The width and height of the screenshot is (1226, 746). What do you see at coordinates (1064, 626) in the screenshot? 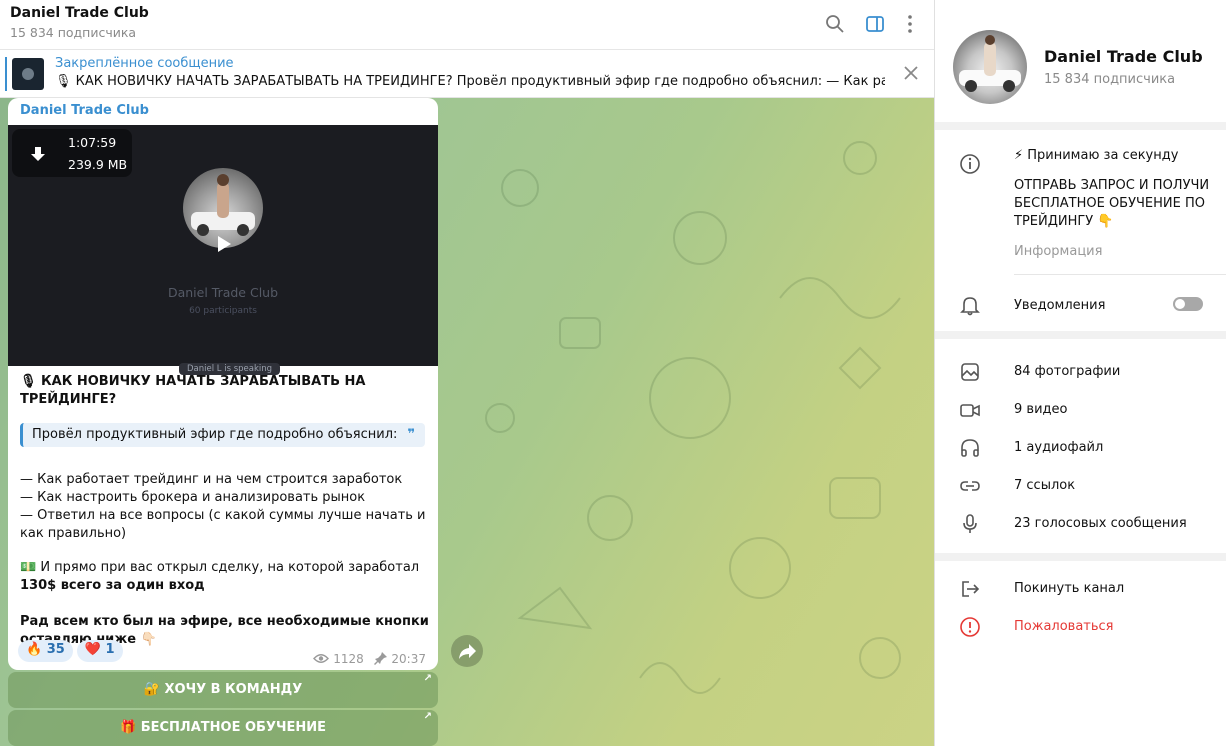
I see `report-button: Пожаловаться` at bounding box center [1064, 626].